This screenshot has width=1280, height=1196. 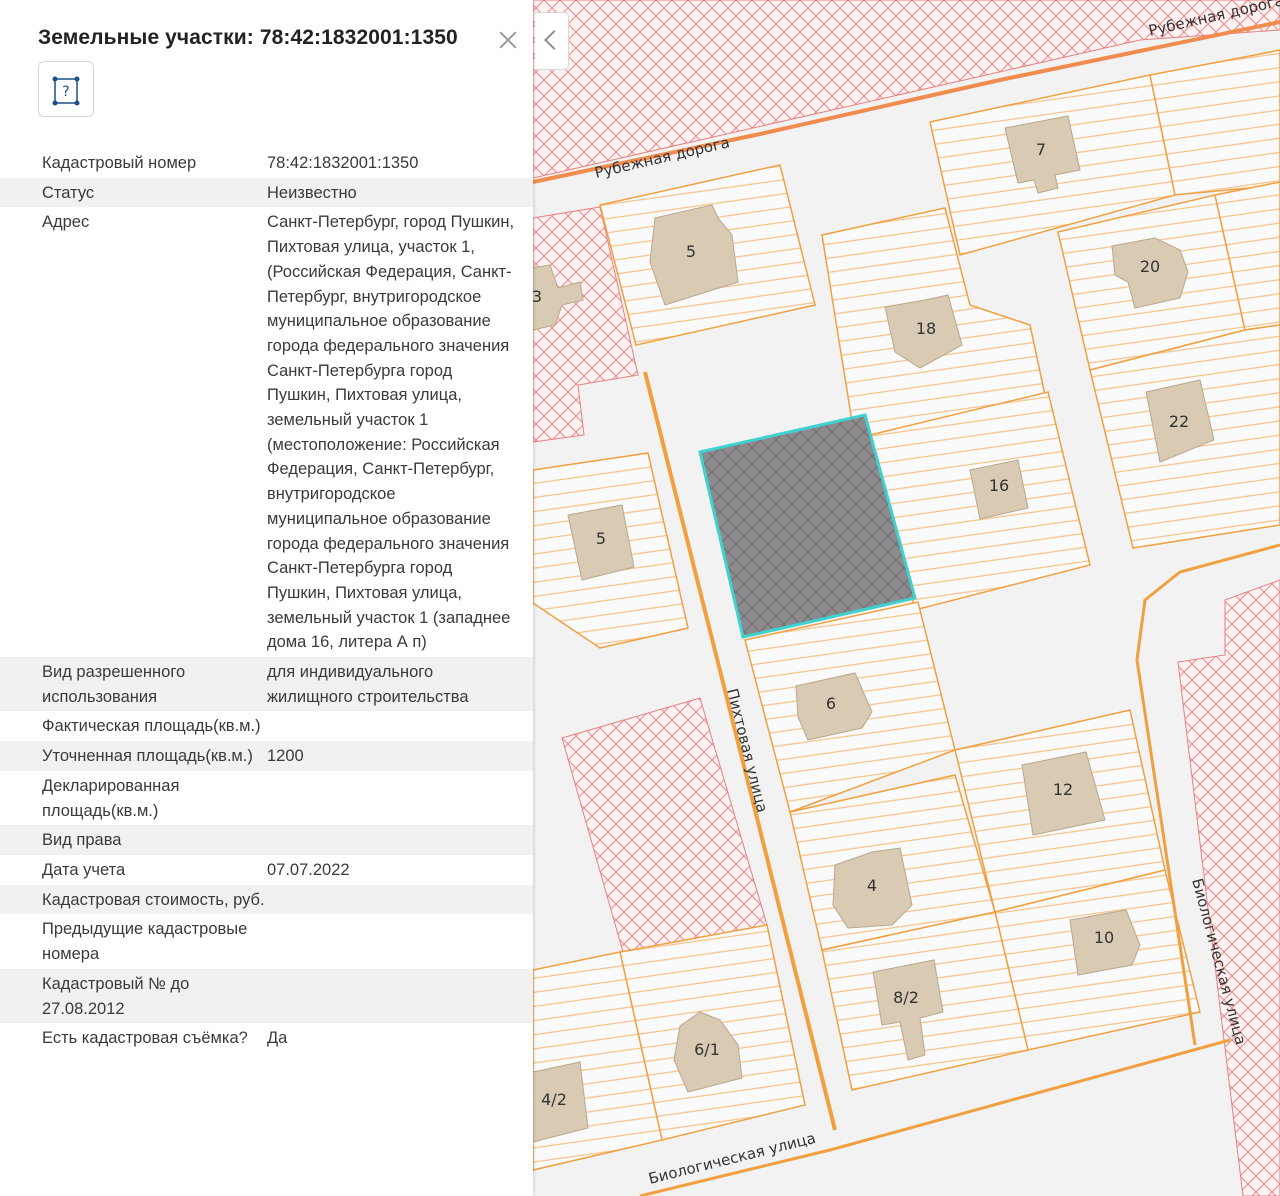 What do you see at coordinates (312, 192) in the screenshot?
I see `property-value: Неизвестно` at bounding box center [312, 192].